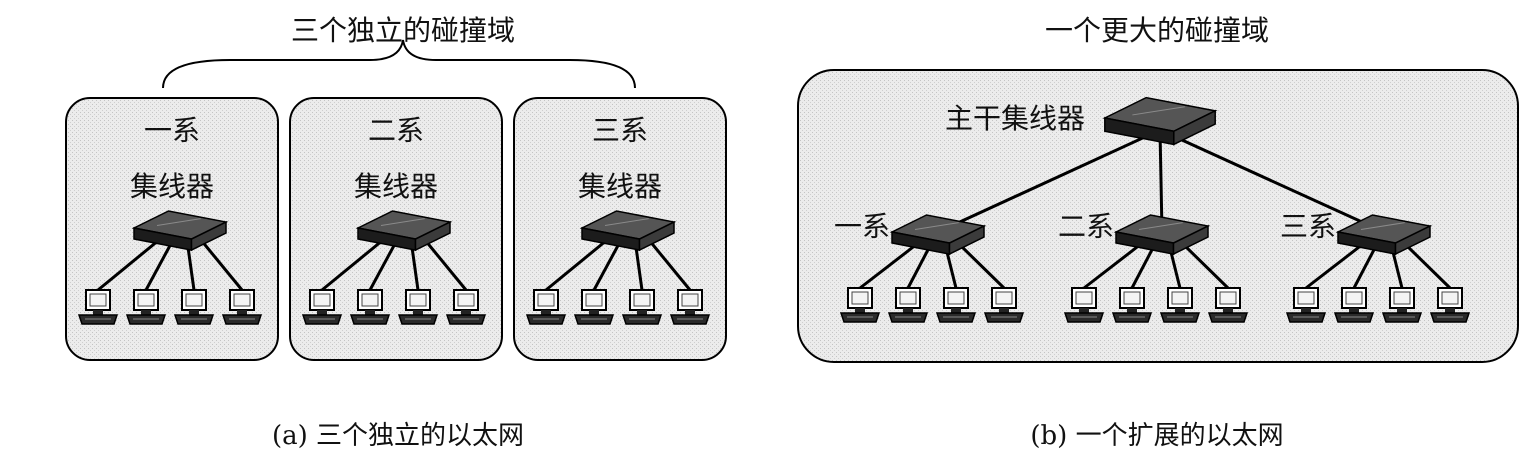  I want to click on domain-2-hub-label: 集线器, so click(396, 186).